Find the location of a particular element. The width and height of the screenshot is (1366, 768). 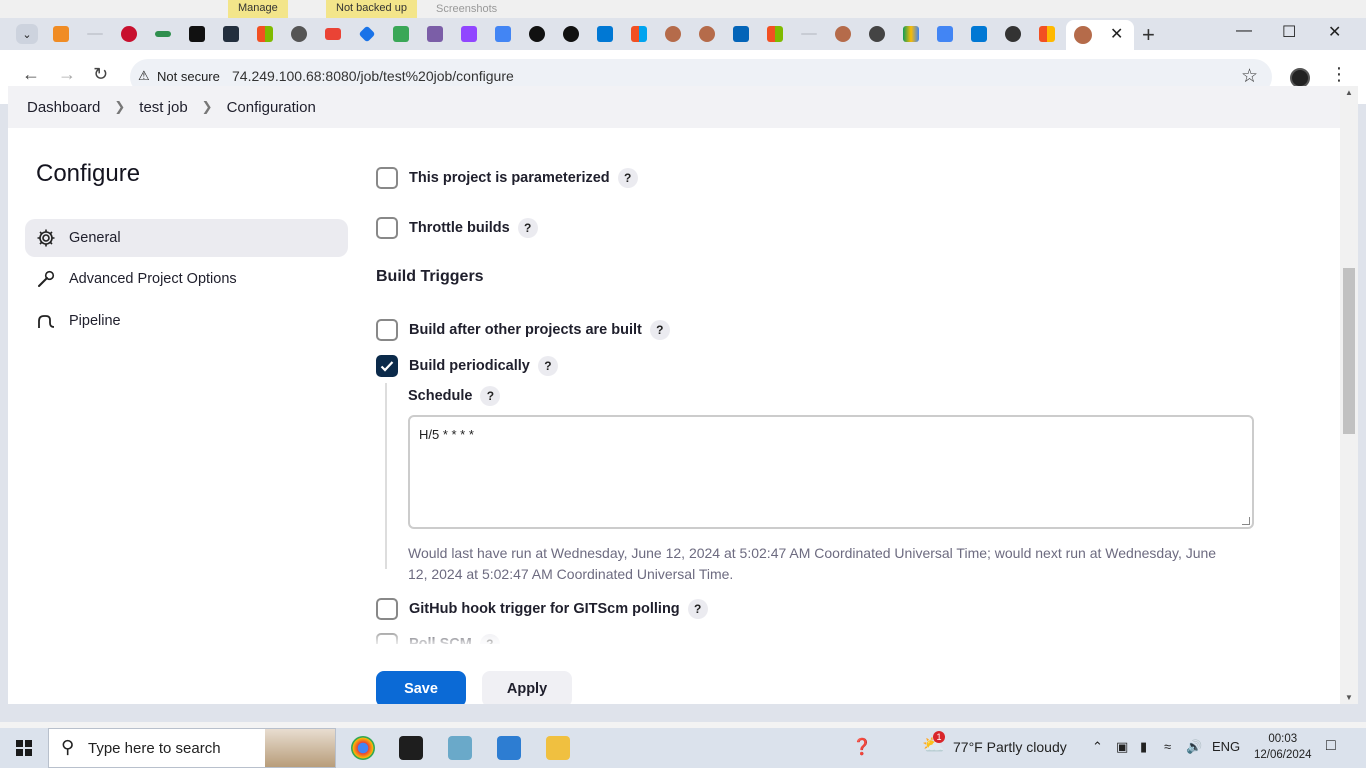

github-hook-label: GitHub hook trigger for GITScm polling is located at coordinates (544, 609).